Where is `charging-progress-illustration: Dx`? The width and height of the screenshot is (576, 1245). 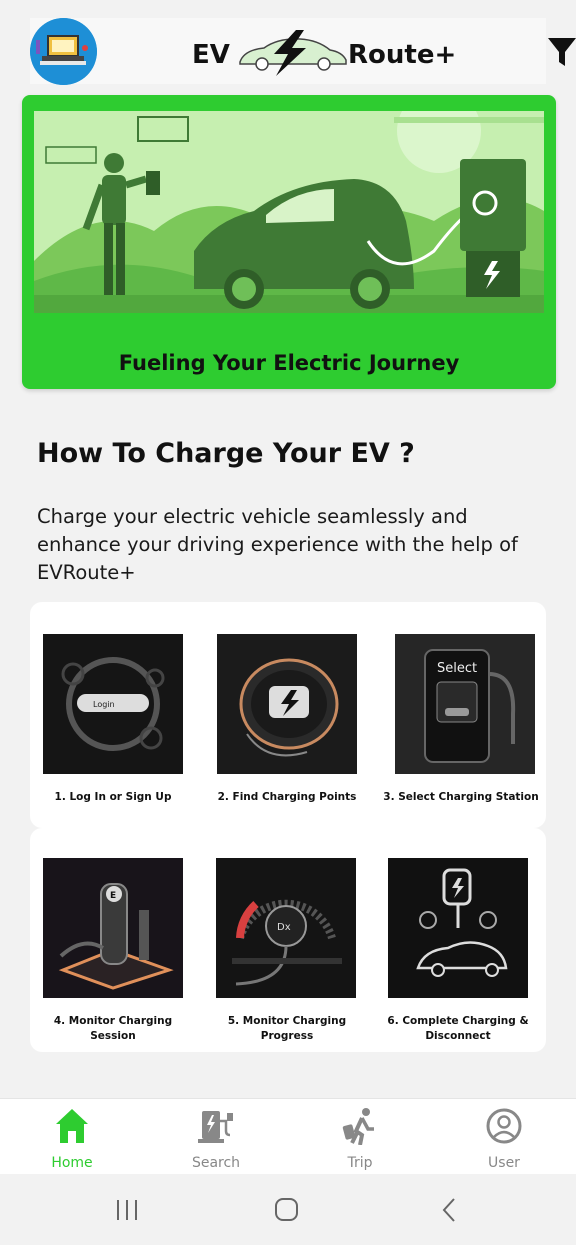 charging-progress-illustration: Dx is located at coordinates (286, 928).